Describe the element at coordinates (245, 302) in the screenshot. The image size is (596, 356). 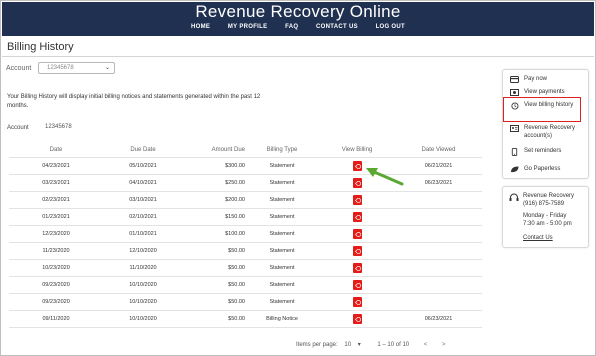
I see `table-row: 09/23/2020 10/10/2020 $50.00 Statement` at that location.